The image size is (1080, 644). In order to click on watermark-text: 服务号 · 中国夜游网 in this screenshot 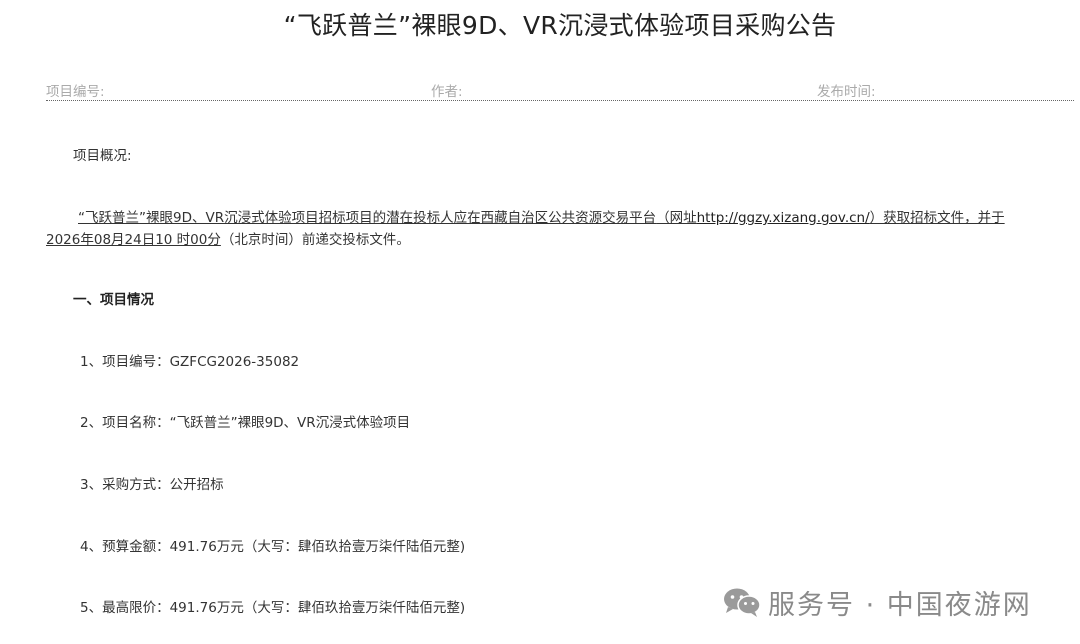, I will do `click(900, 605)`.